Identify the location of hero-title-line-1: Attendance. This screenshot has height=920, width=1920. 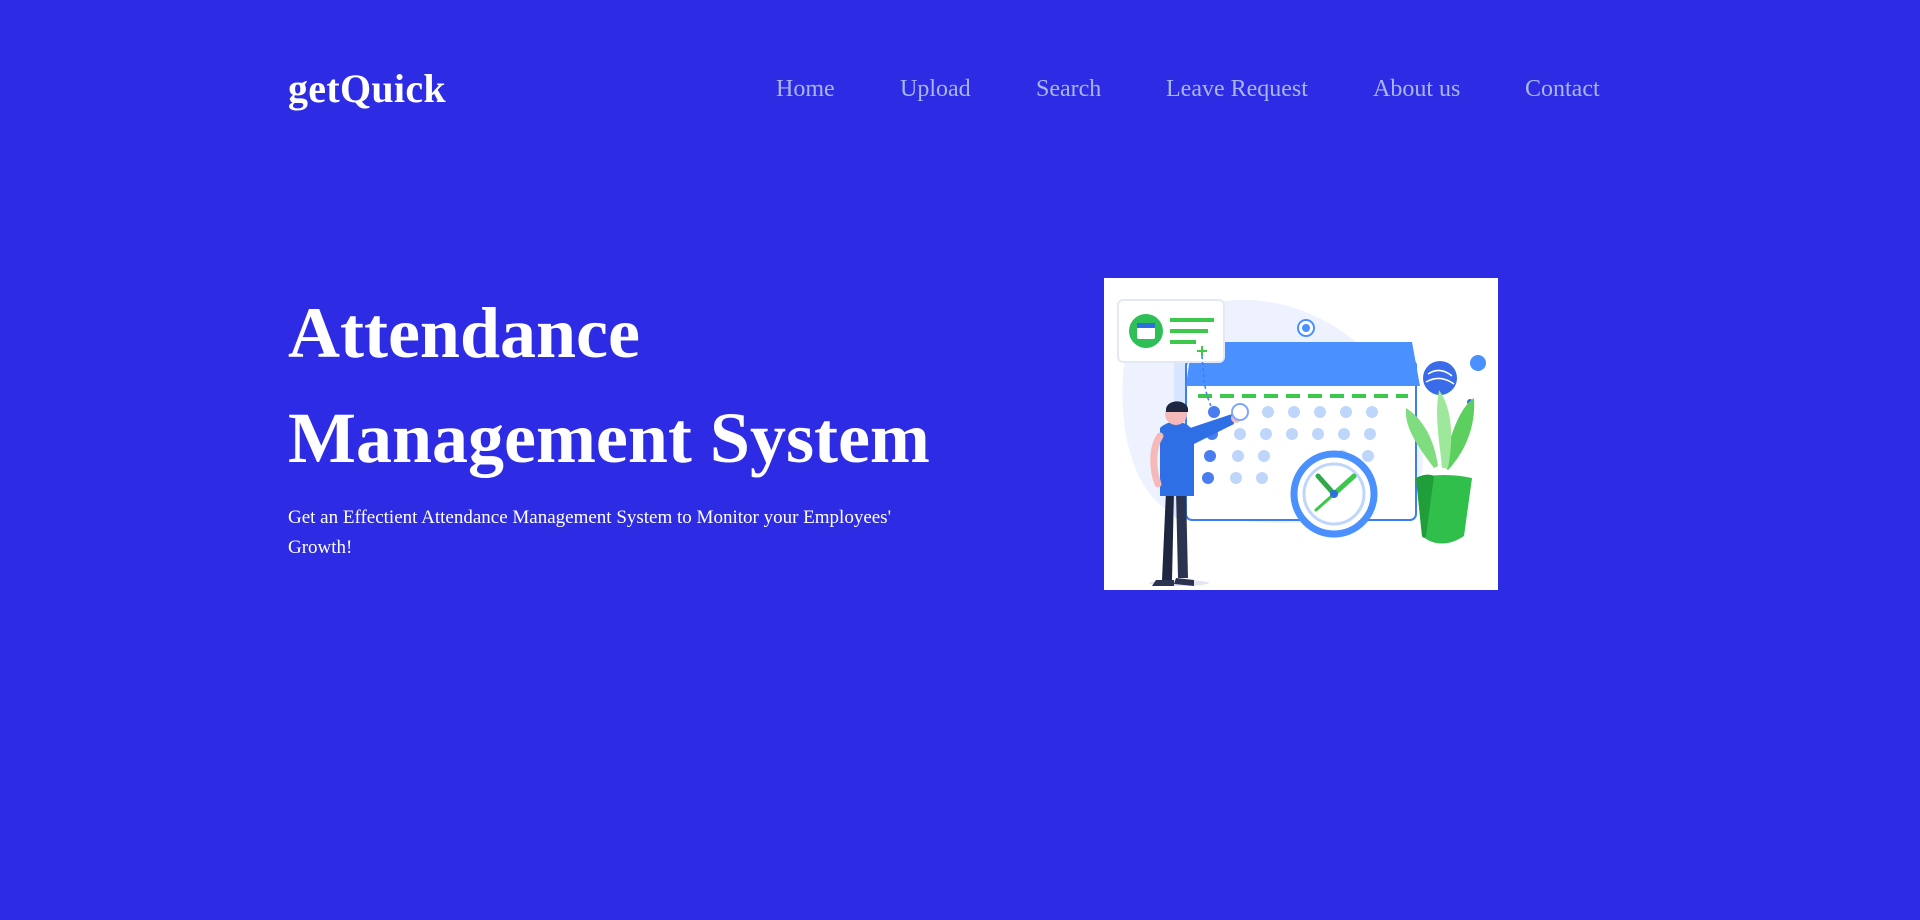
(464, 333).